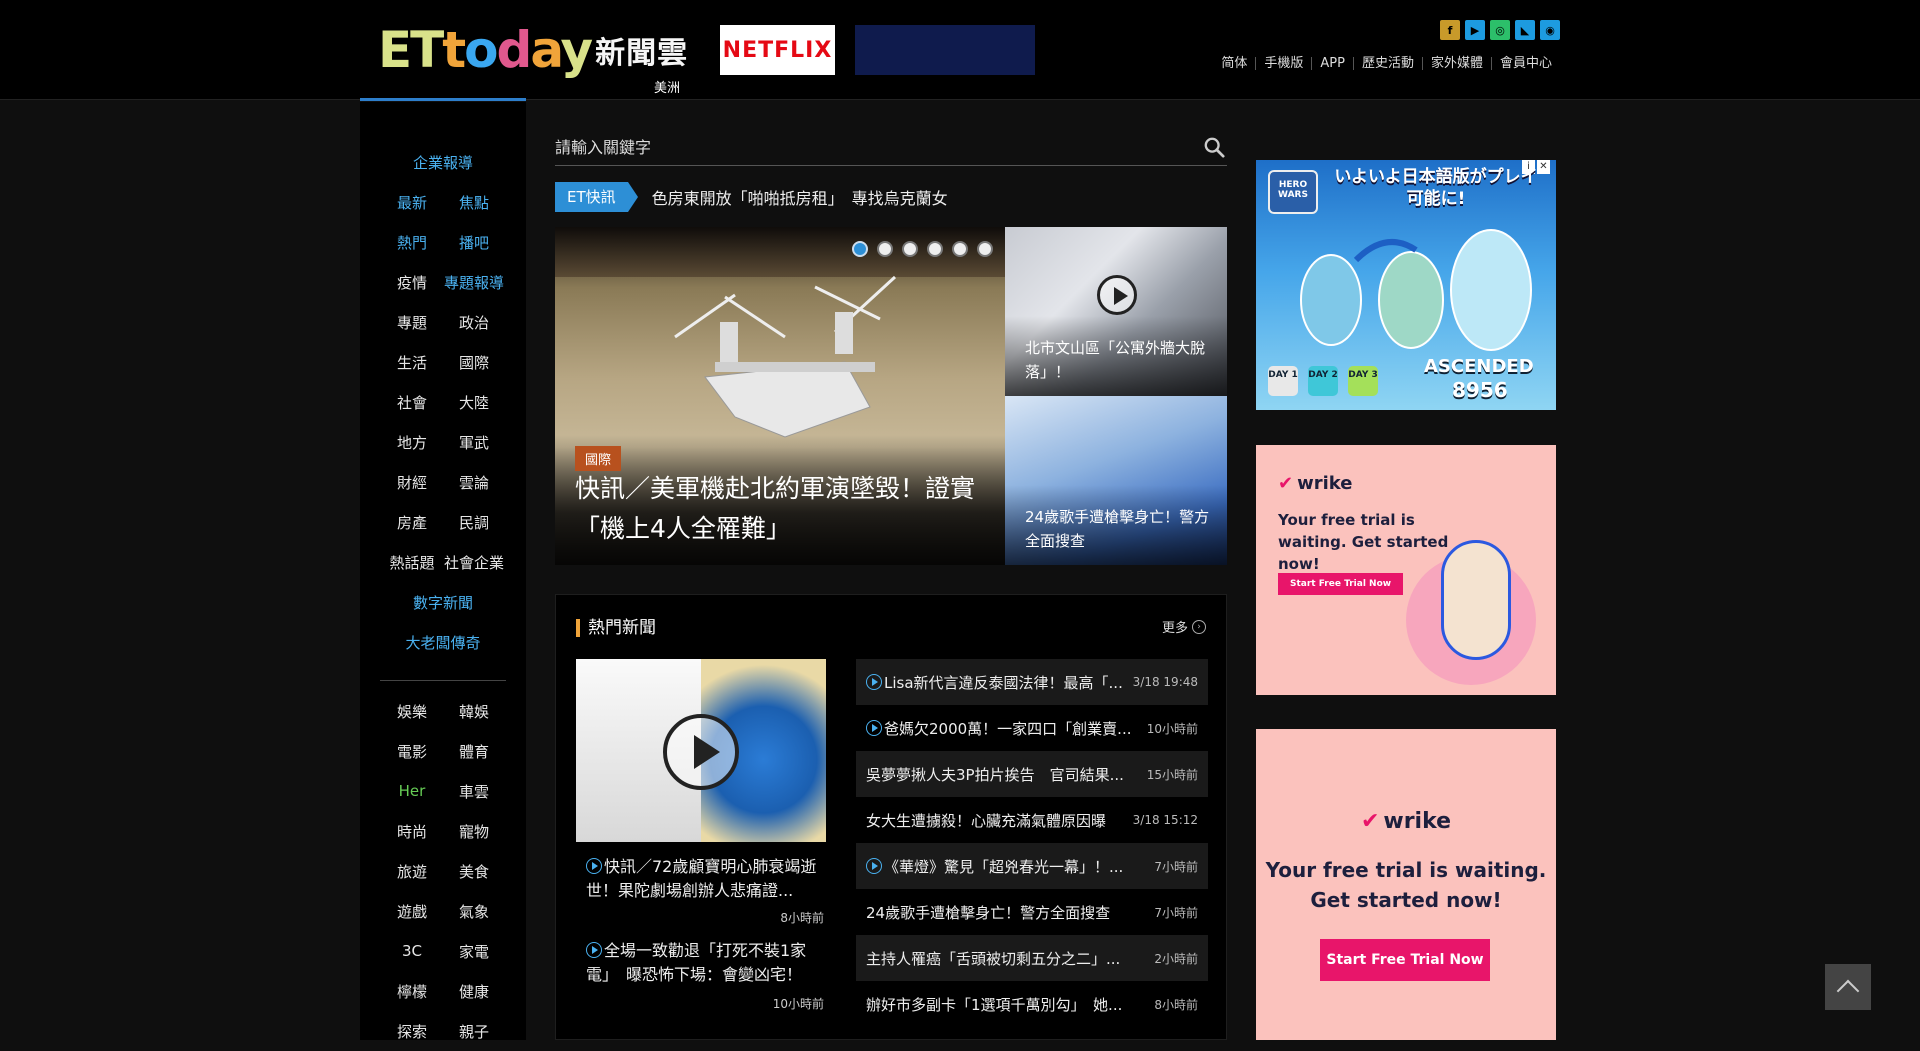  What do you see at coordinates (412, 522) in the screenshot?
I see `nav-item: 房產` at bounding box center [412, 522].